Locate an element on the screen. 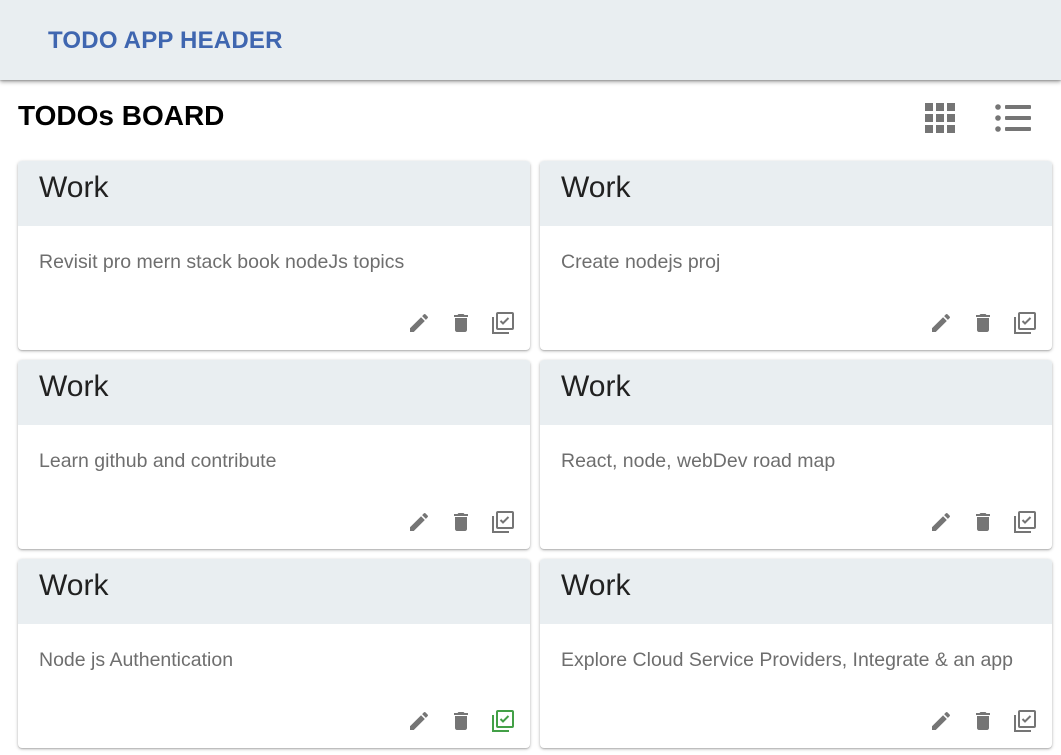 This screenshot has height=755, width=1061. board-title: TODOs BOARD is located at coordinates (121, 115).